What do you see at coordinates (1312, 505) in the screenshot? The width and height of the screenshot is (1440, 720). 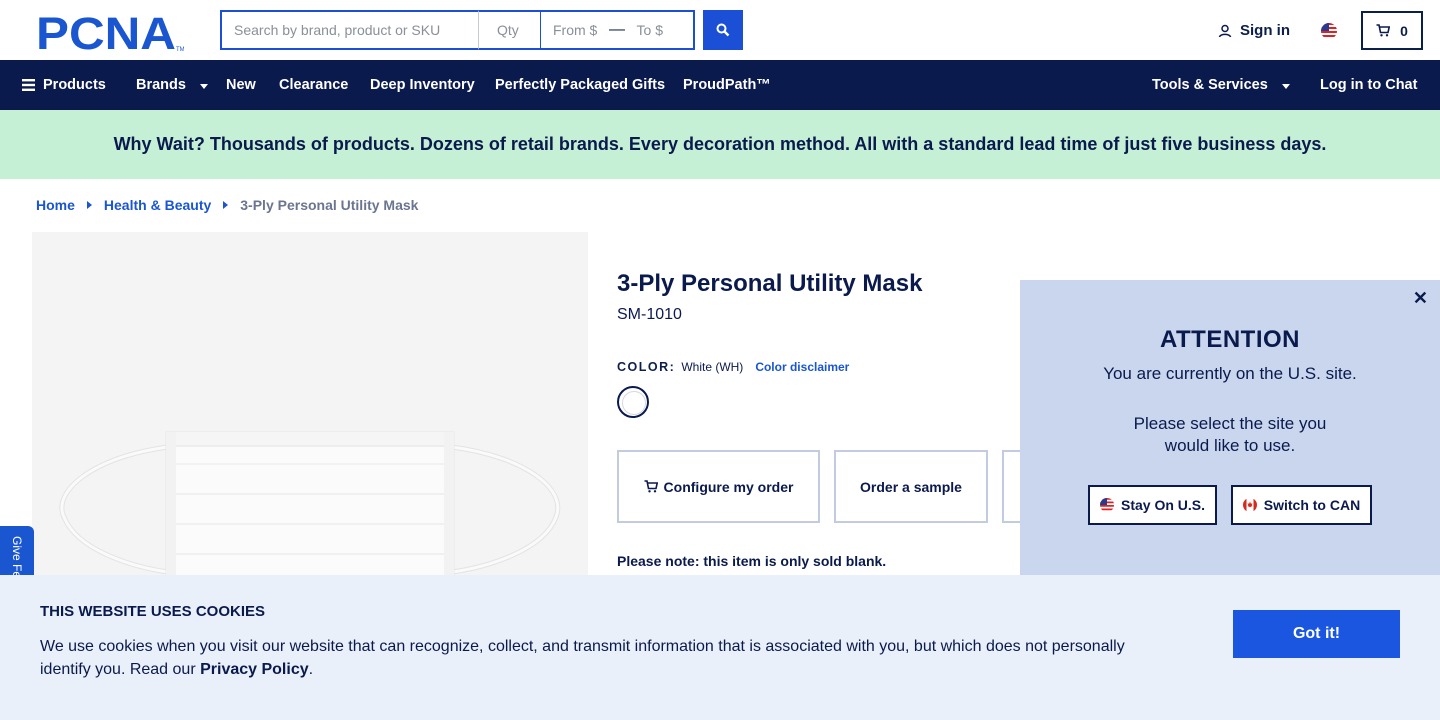 I see `switch-can-label: Switch to CAN` at bounding box center [1312, 505].